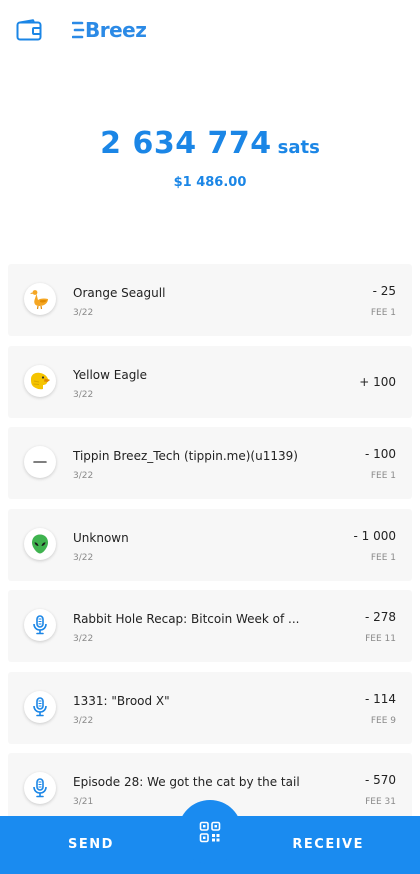  What do you see at coordinates (40, 543) in the screenshot?
I see `alien-icon` at bounding box center [40, 543].